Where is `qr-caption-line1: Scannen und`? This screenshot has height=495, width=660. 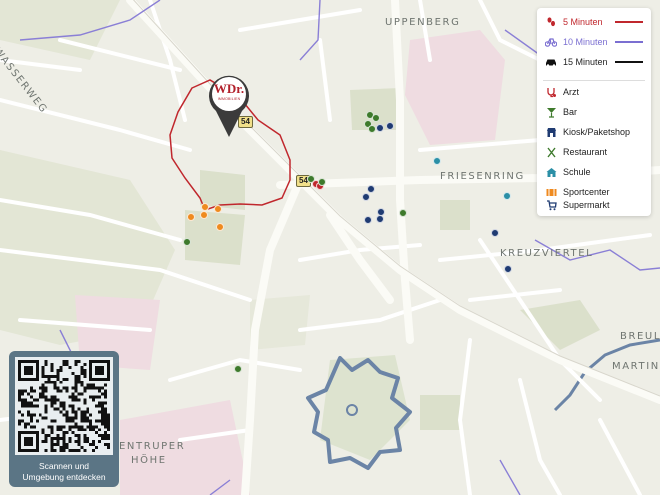 qr-caption-line1: Scannen und is located at coordinates (64, 466).